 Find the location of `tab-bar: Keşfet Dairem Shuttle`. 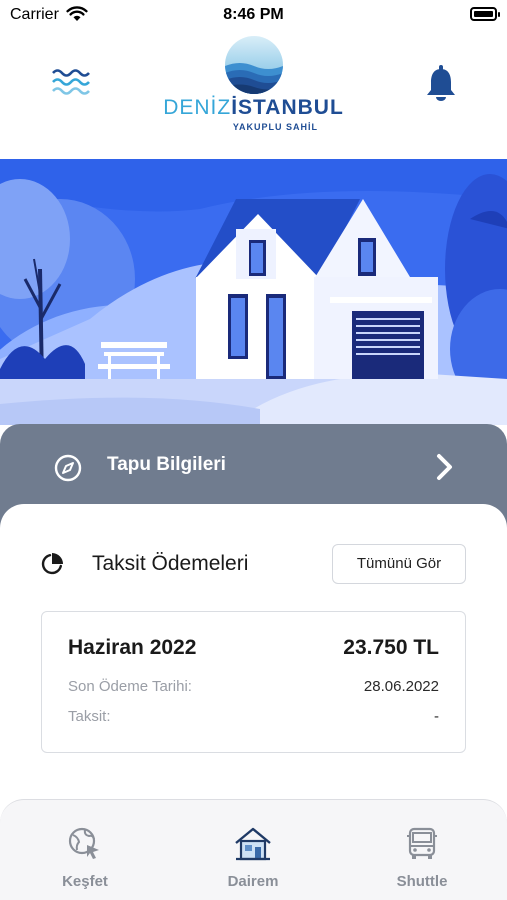

tab-bar: Keşfet Dairem Shuttle is located at coordinates (253, 849).